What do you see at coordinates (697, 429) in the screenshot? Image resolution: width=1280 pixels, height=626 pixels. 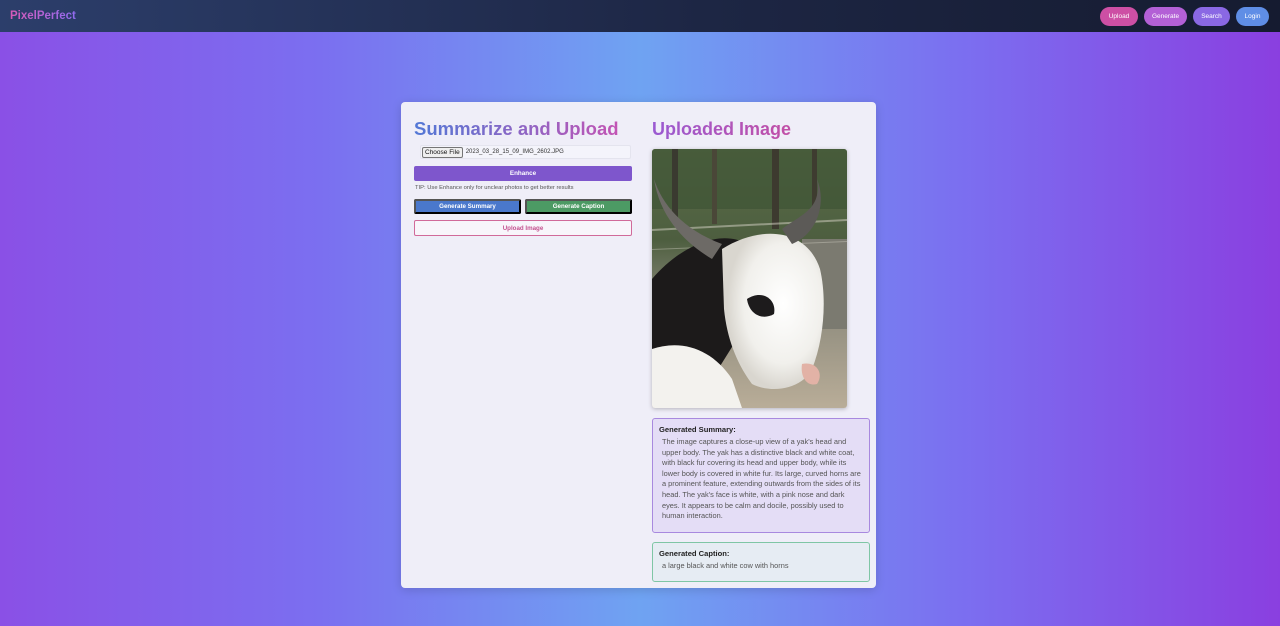 I see `summary-heading: Generated Summary:` at bounding box center [697, 429].